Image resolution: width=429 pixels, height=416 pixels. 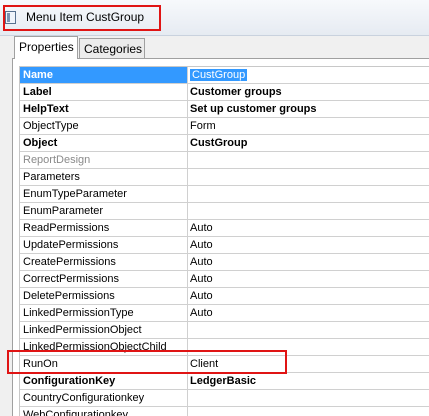 What do you see at coordinates (104, 262) in the screenshot?
I see `property-name: CreatePermissions` at bounding box center [104, 262].